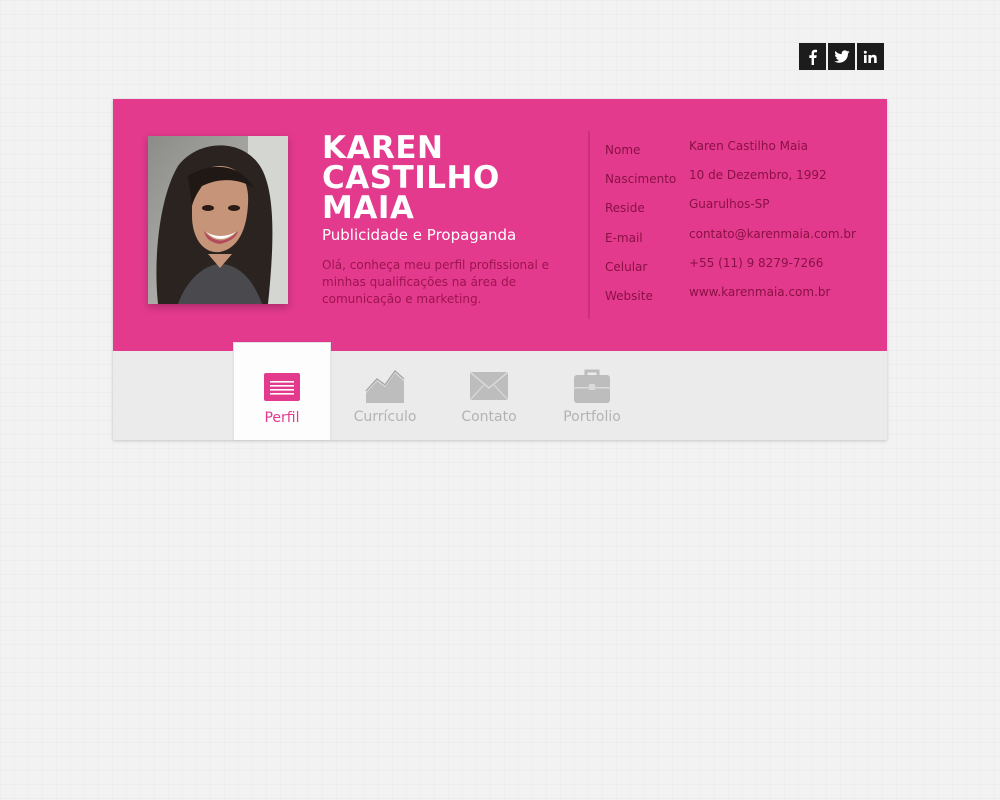 The width and height of the screenshot is (1000, 800). I want to click on info-label: Nascimento, so click(641, 179).